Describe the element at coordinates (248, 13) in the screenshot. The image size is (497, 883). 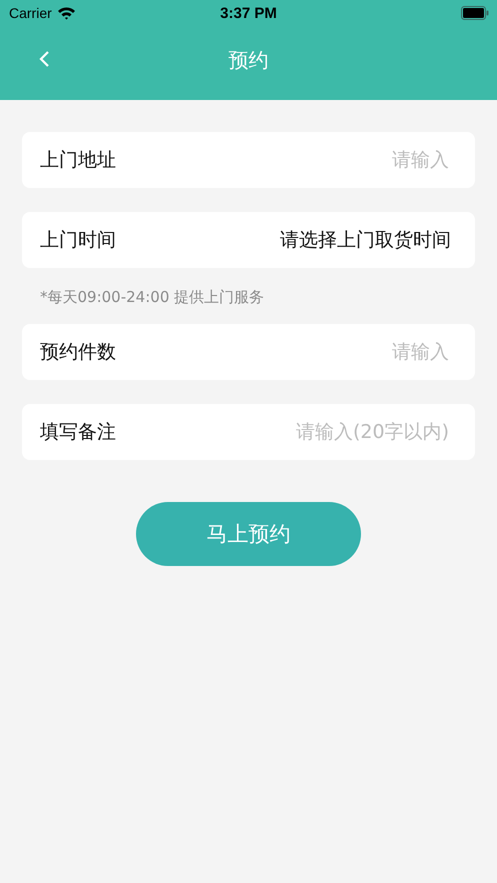
I see `status-time: 3:37 PM` at that location.